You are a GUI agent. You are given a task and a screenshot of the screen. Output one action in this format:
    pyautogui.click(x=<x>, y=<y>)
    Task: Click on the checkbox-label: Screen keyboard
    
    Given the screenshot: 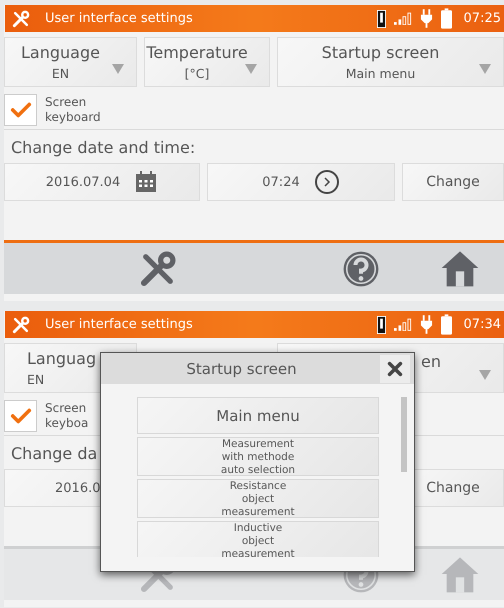 What is the action you would take?
    pyautogui.click(x=73, y=110)
    